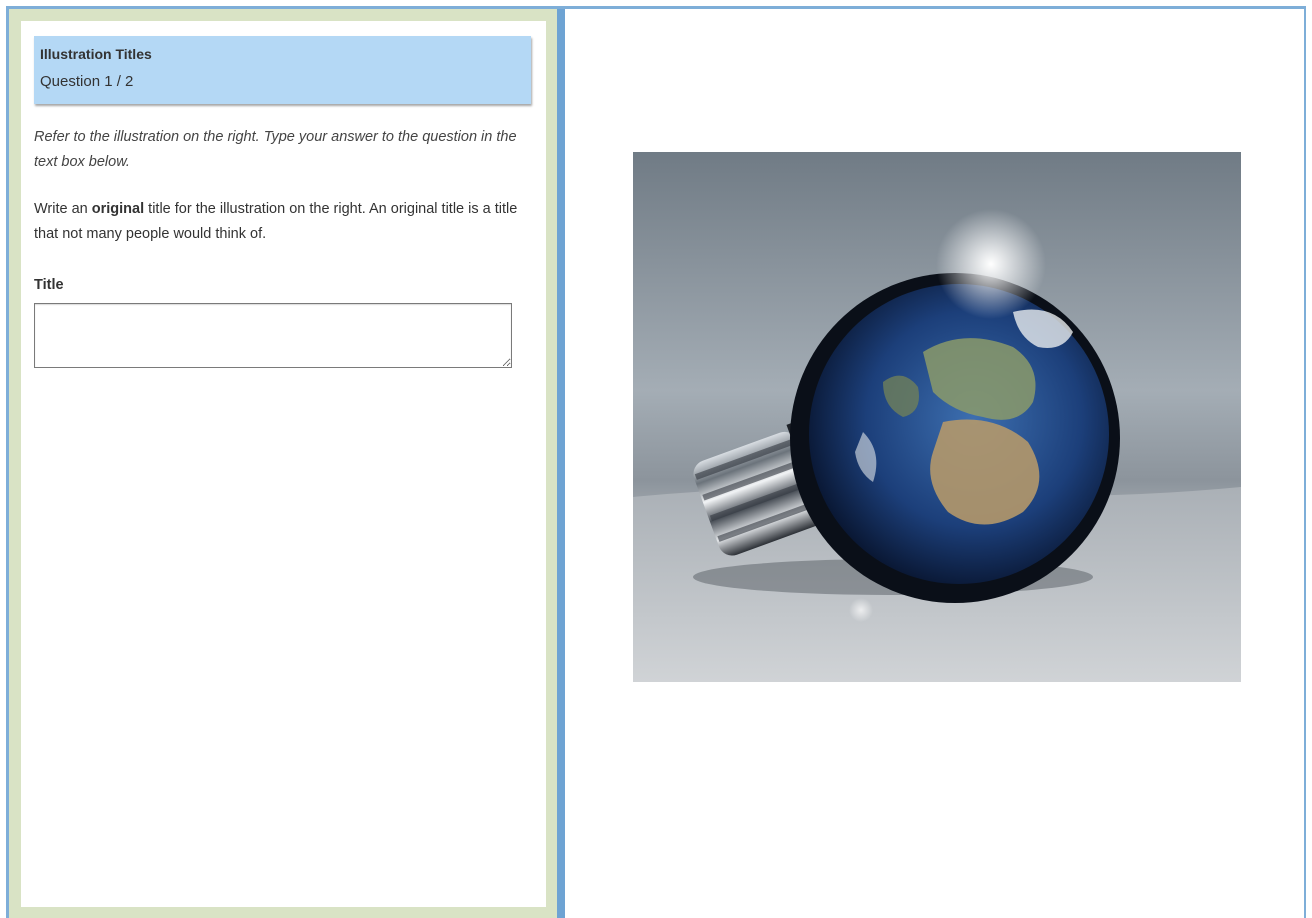 The image size is (1312, 918). What do you see at coordinates (282, 70) in the screenshot?
I see `question-header: Illustration Titles Question 1 / 2` at bounding box center [282, 70].